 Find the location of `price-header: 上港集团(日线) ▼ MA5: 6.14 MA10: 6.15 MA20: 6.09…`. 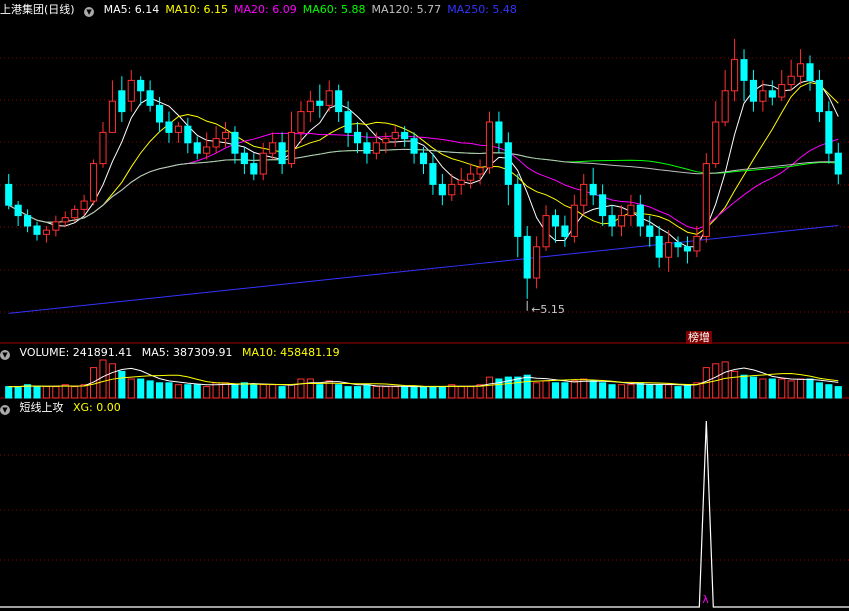

price-header: 上港集团(日线) ▼ MA5: 6.14 MA10: 6.15 MA20: 6.09… is located at coordinates (264, 10).